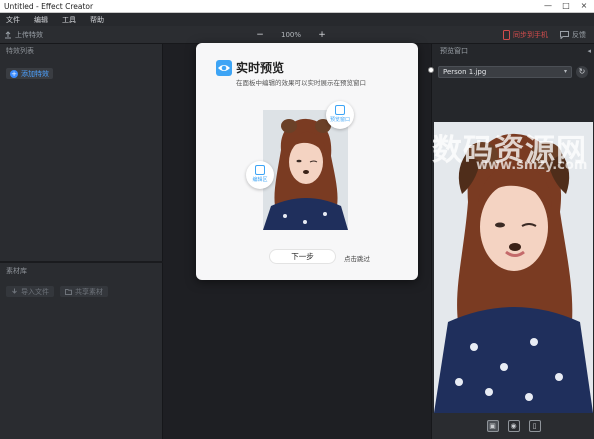 The image size is (594, 439). I want to click on preview-window-bubble: 预览窗口, so click(340, 115).